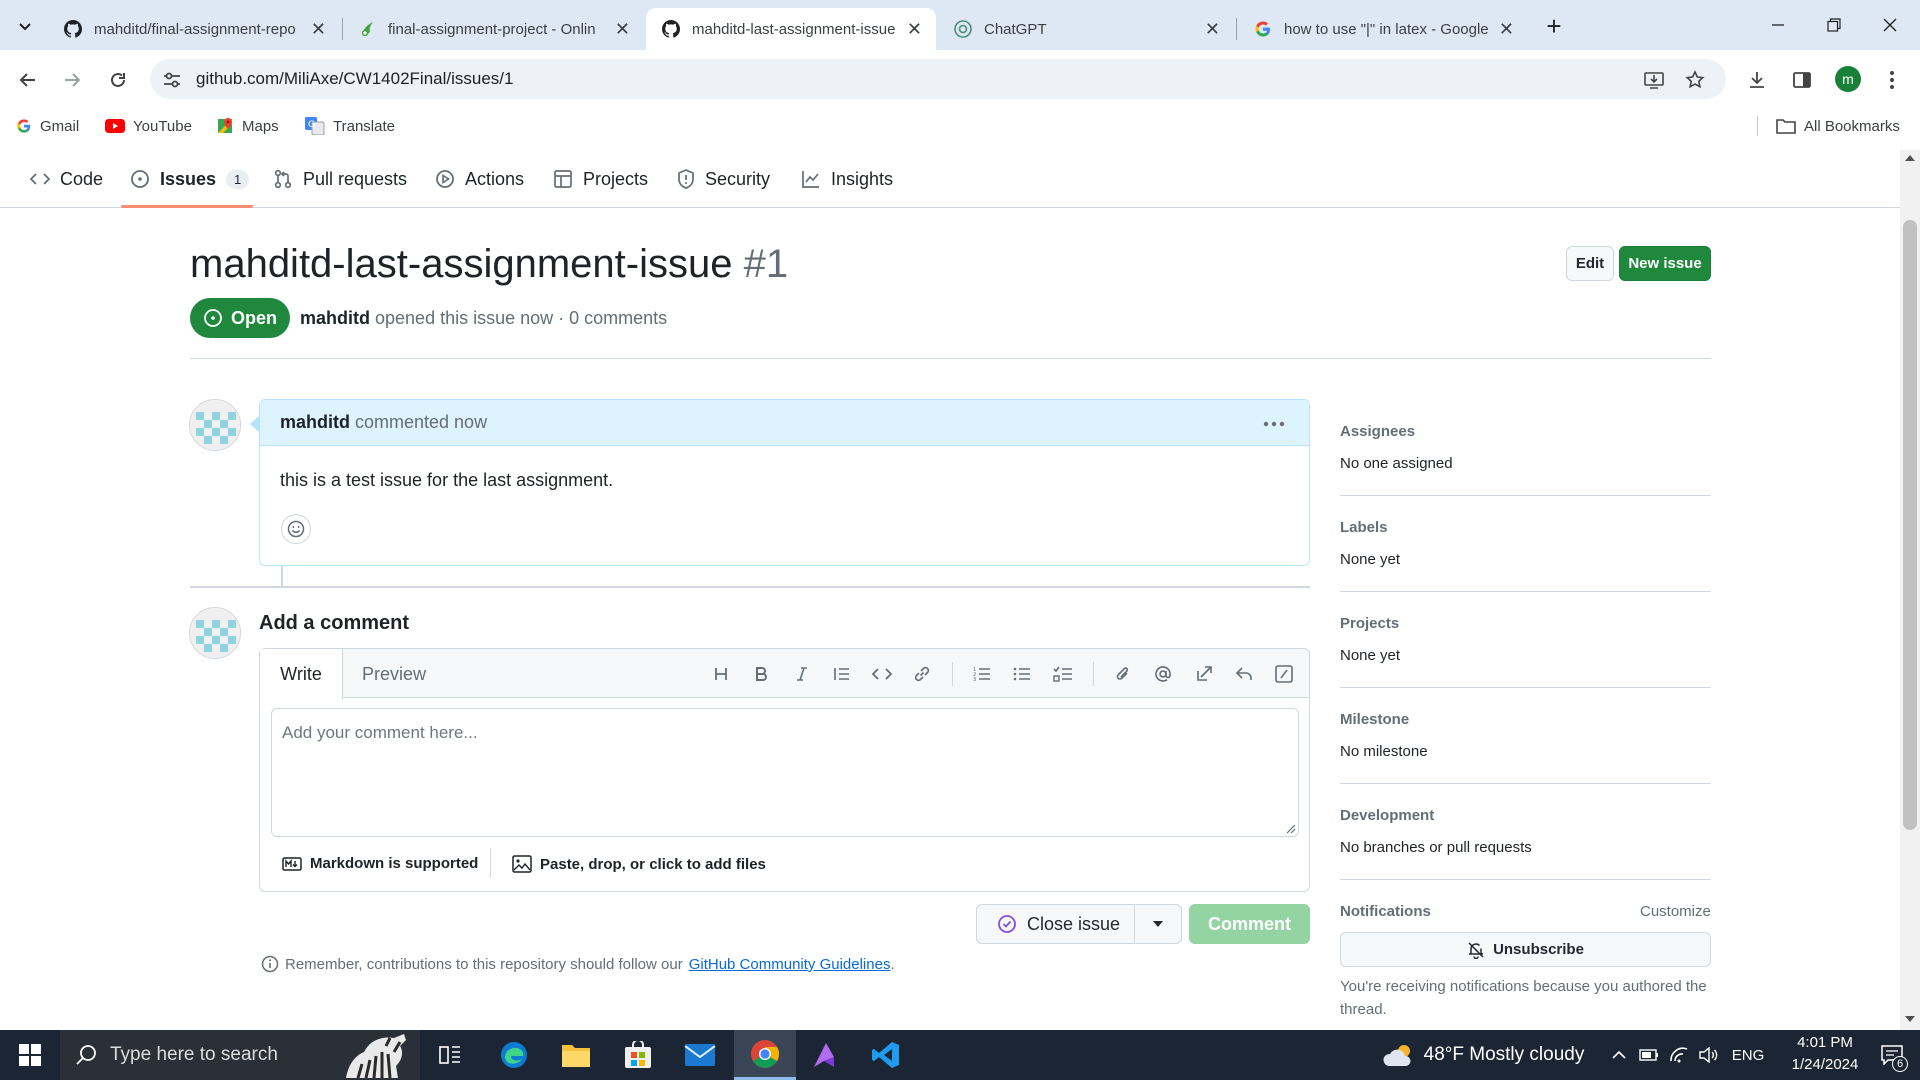 Image resolution: width=1920 pixels, height=1080 pixels. Describe the element at coordinates (1369, 623) in the screenshot. I see `sidebar-projects-heading: Projects` at that location.